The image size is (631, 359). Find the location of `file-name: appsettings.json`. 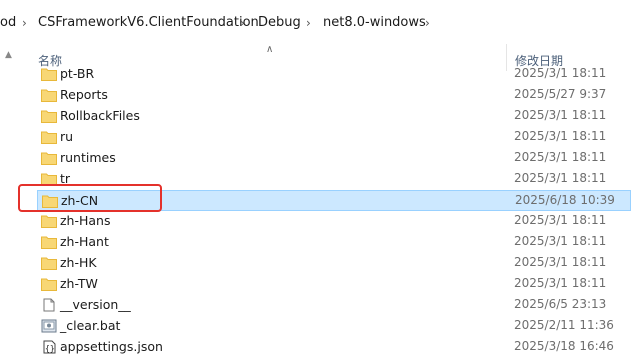

file-name: appsettings.json is located at coordinates (111, 346).